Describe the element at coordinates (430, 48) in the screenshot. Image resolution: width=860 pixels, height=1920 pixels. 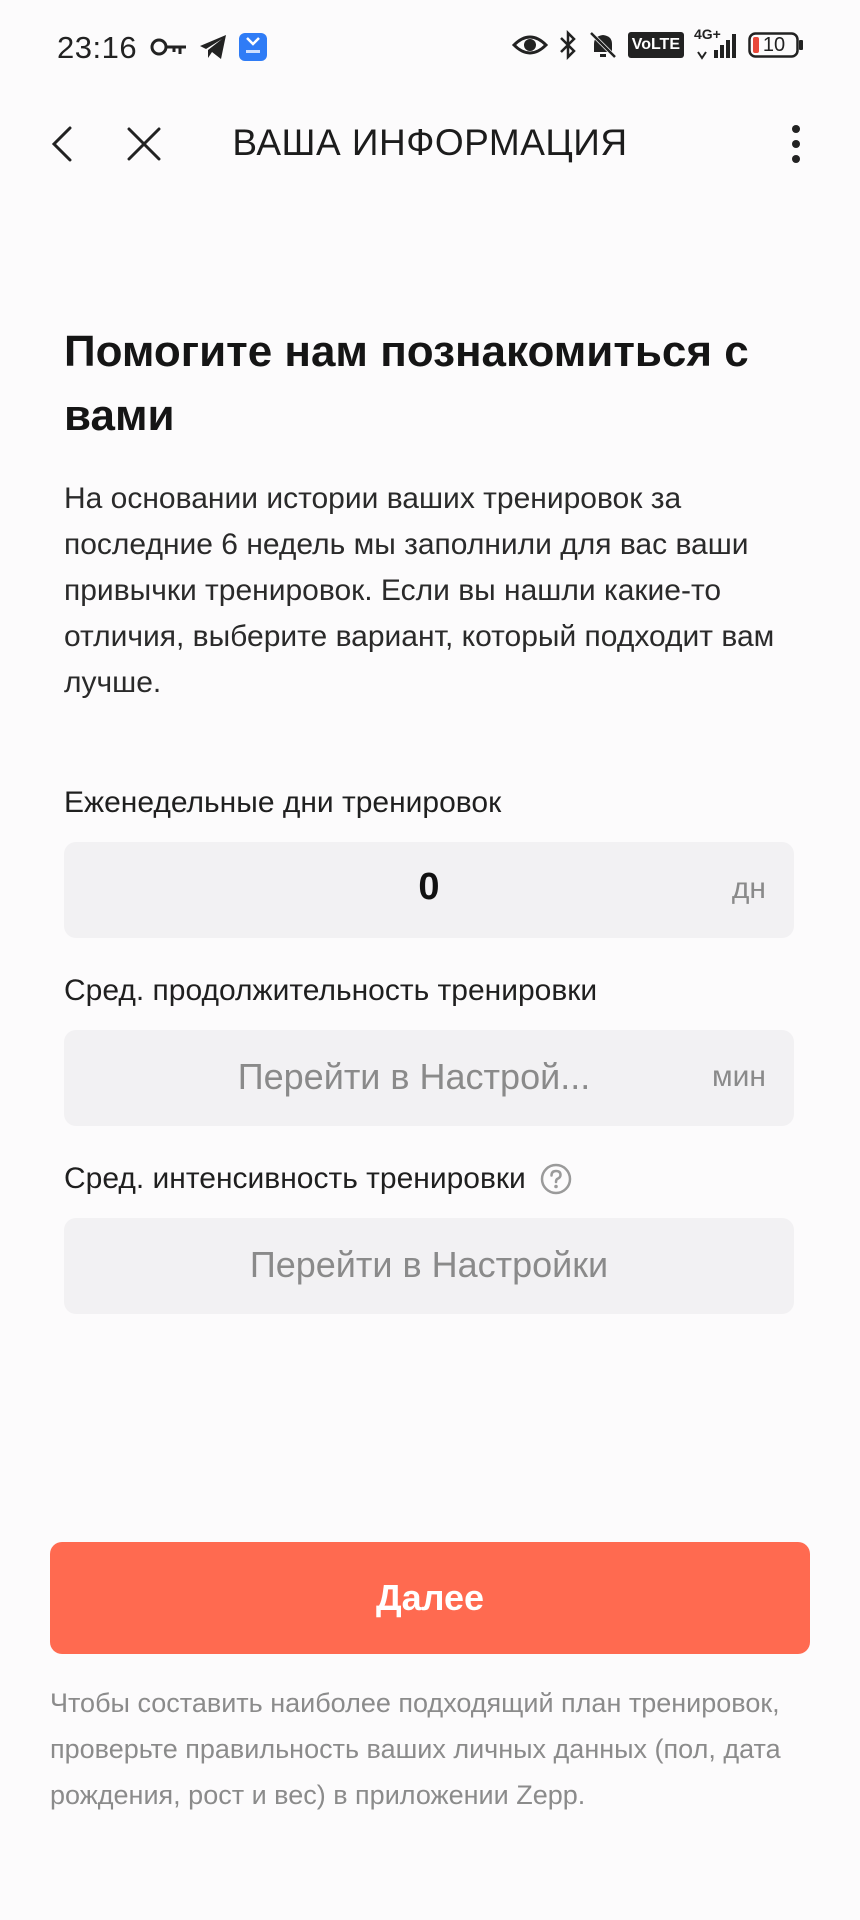
I see `status-bar: 23:16 VoLTE 4G+ 10` at that location.